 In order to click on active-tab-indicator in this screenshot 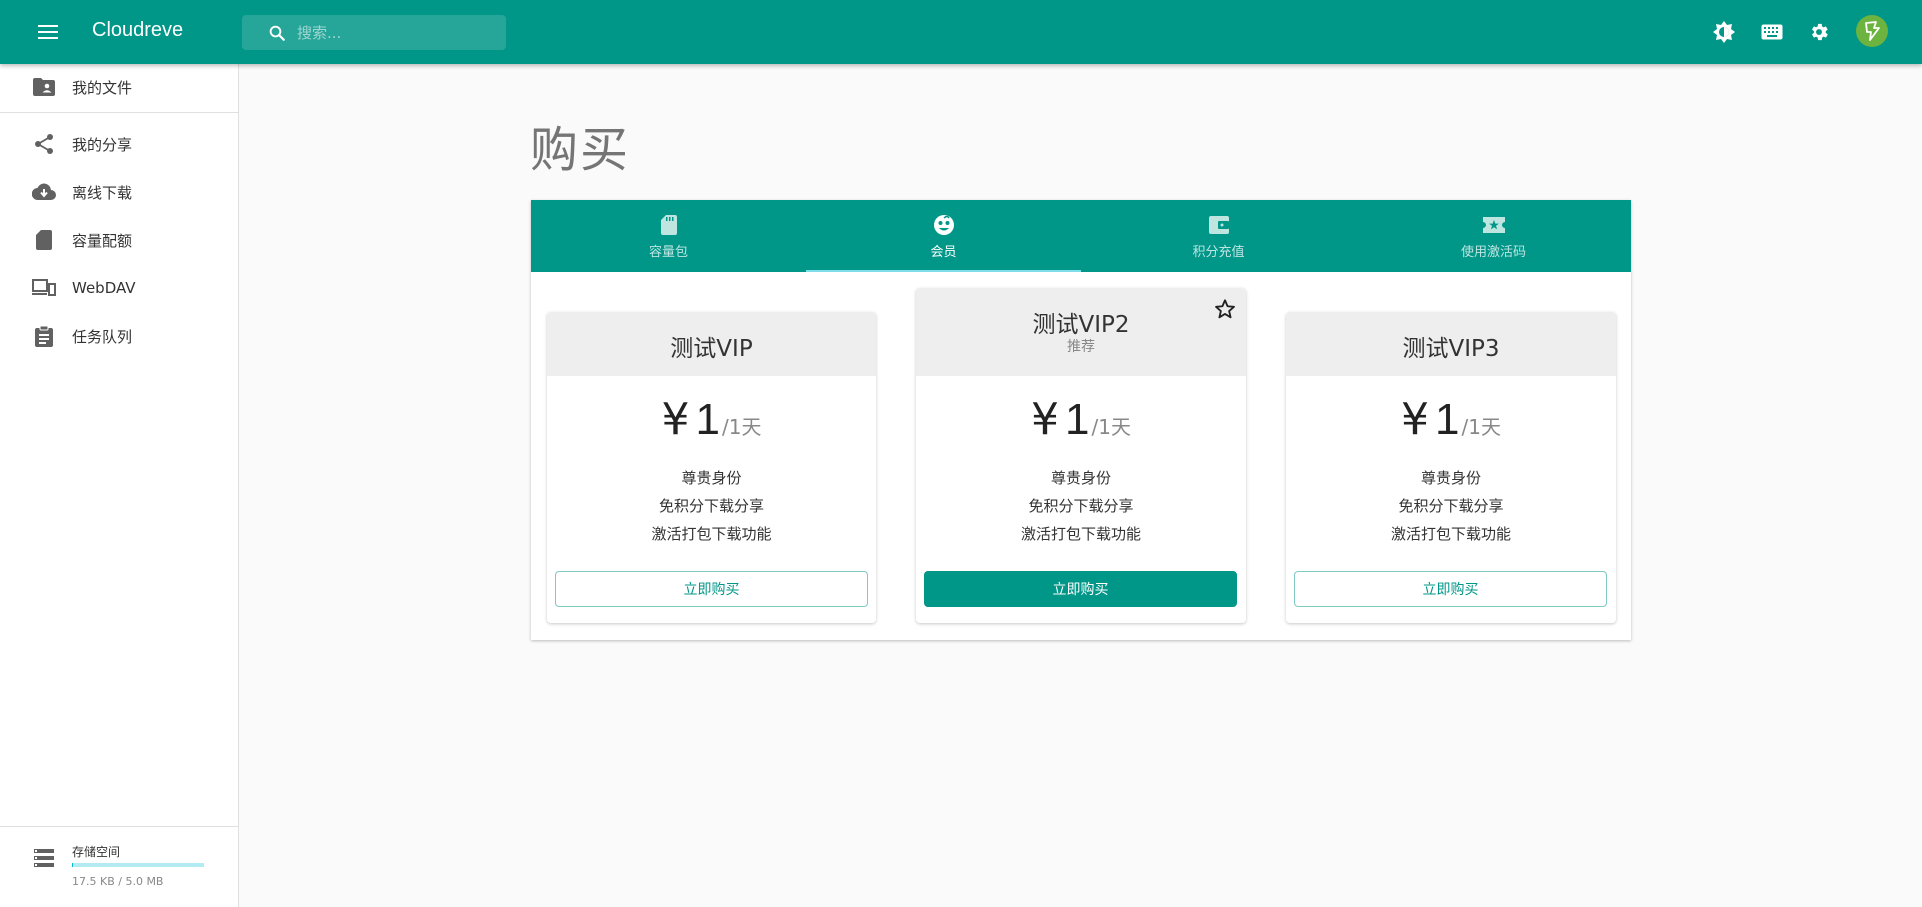, I will do `click(943, 271)`.